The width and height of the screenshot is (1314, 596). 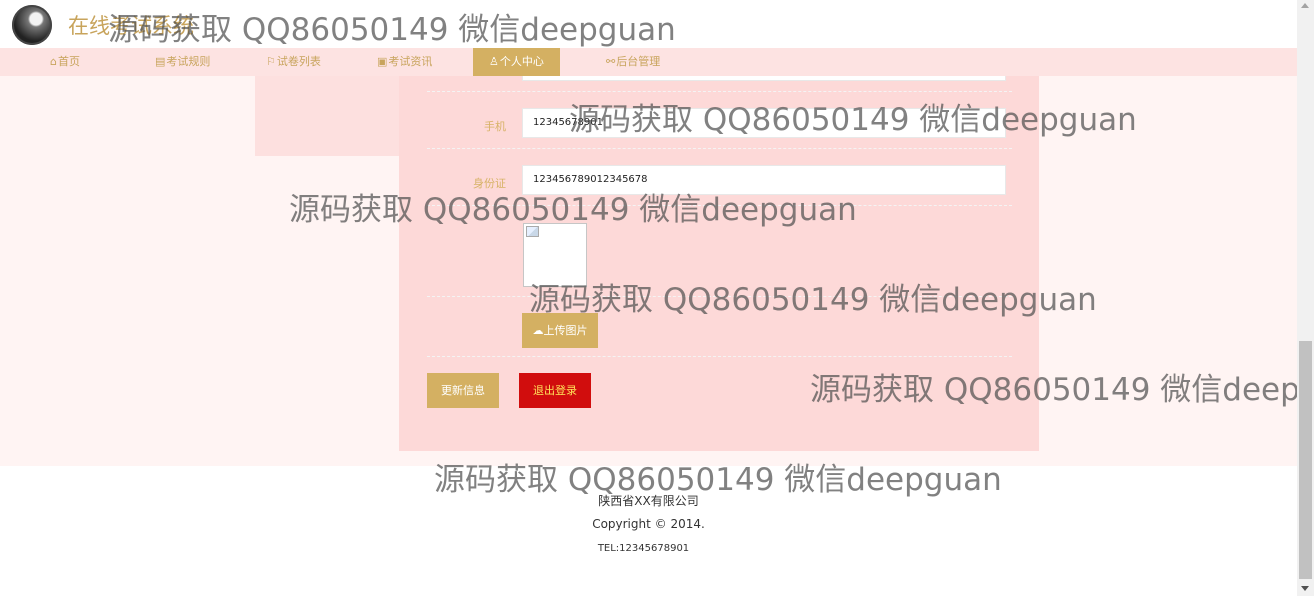 What do you see at coordinates (188, 61) in the screenshot?
I see `nav-label: 考试规则` at bounding box center [188, 61].